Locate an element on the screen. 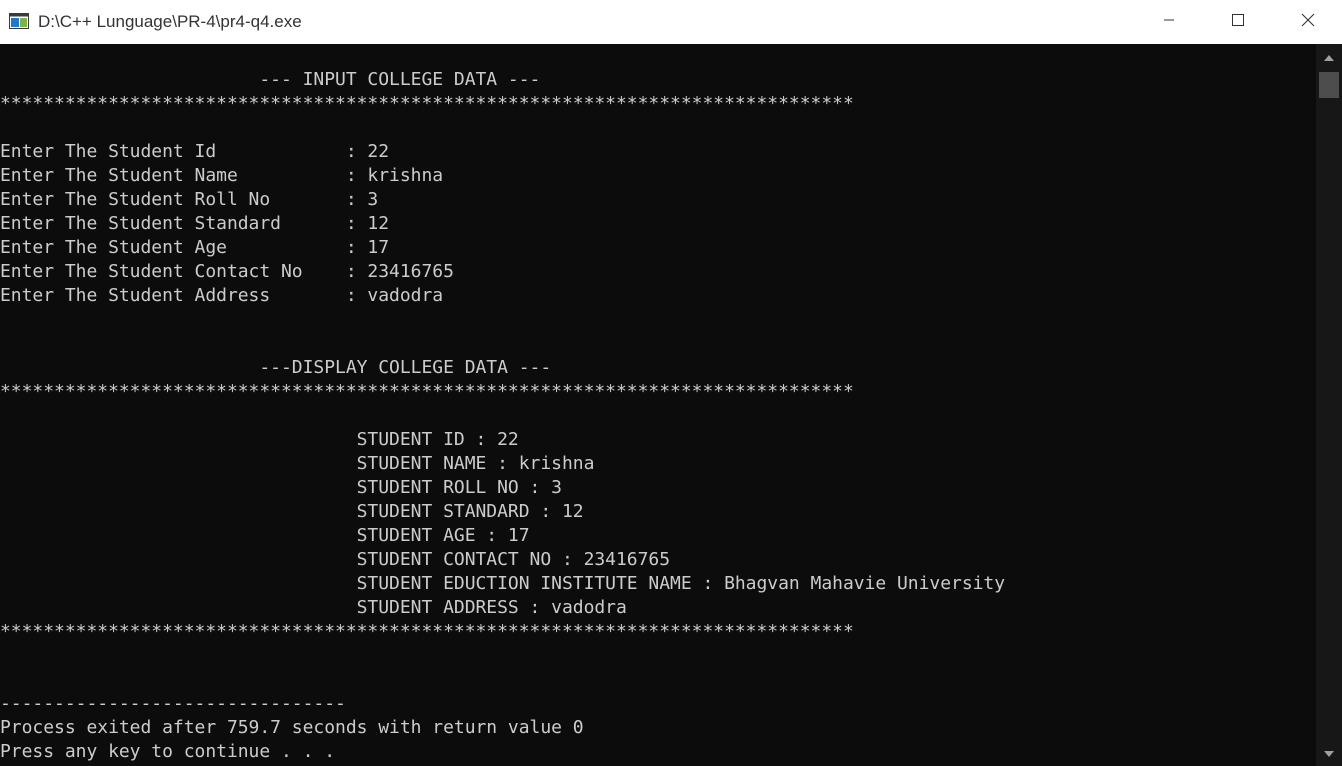 The image size is (1342, 766). console-line: Enter The Student Name : krishna is located at coordinates (222, 175).